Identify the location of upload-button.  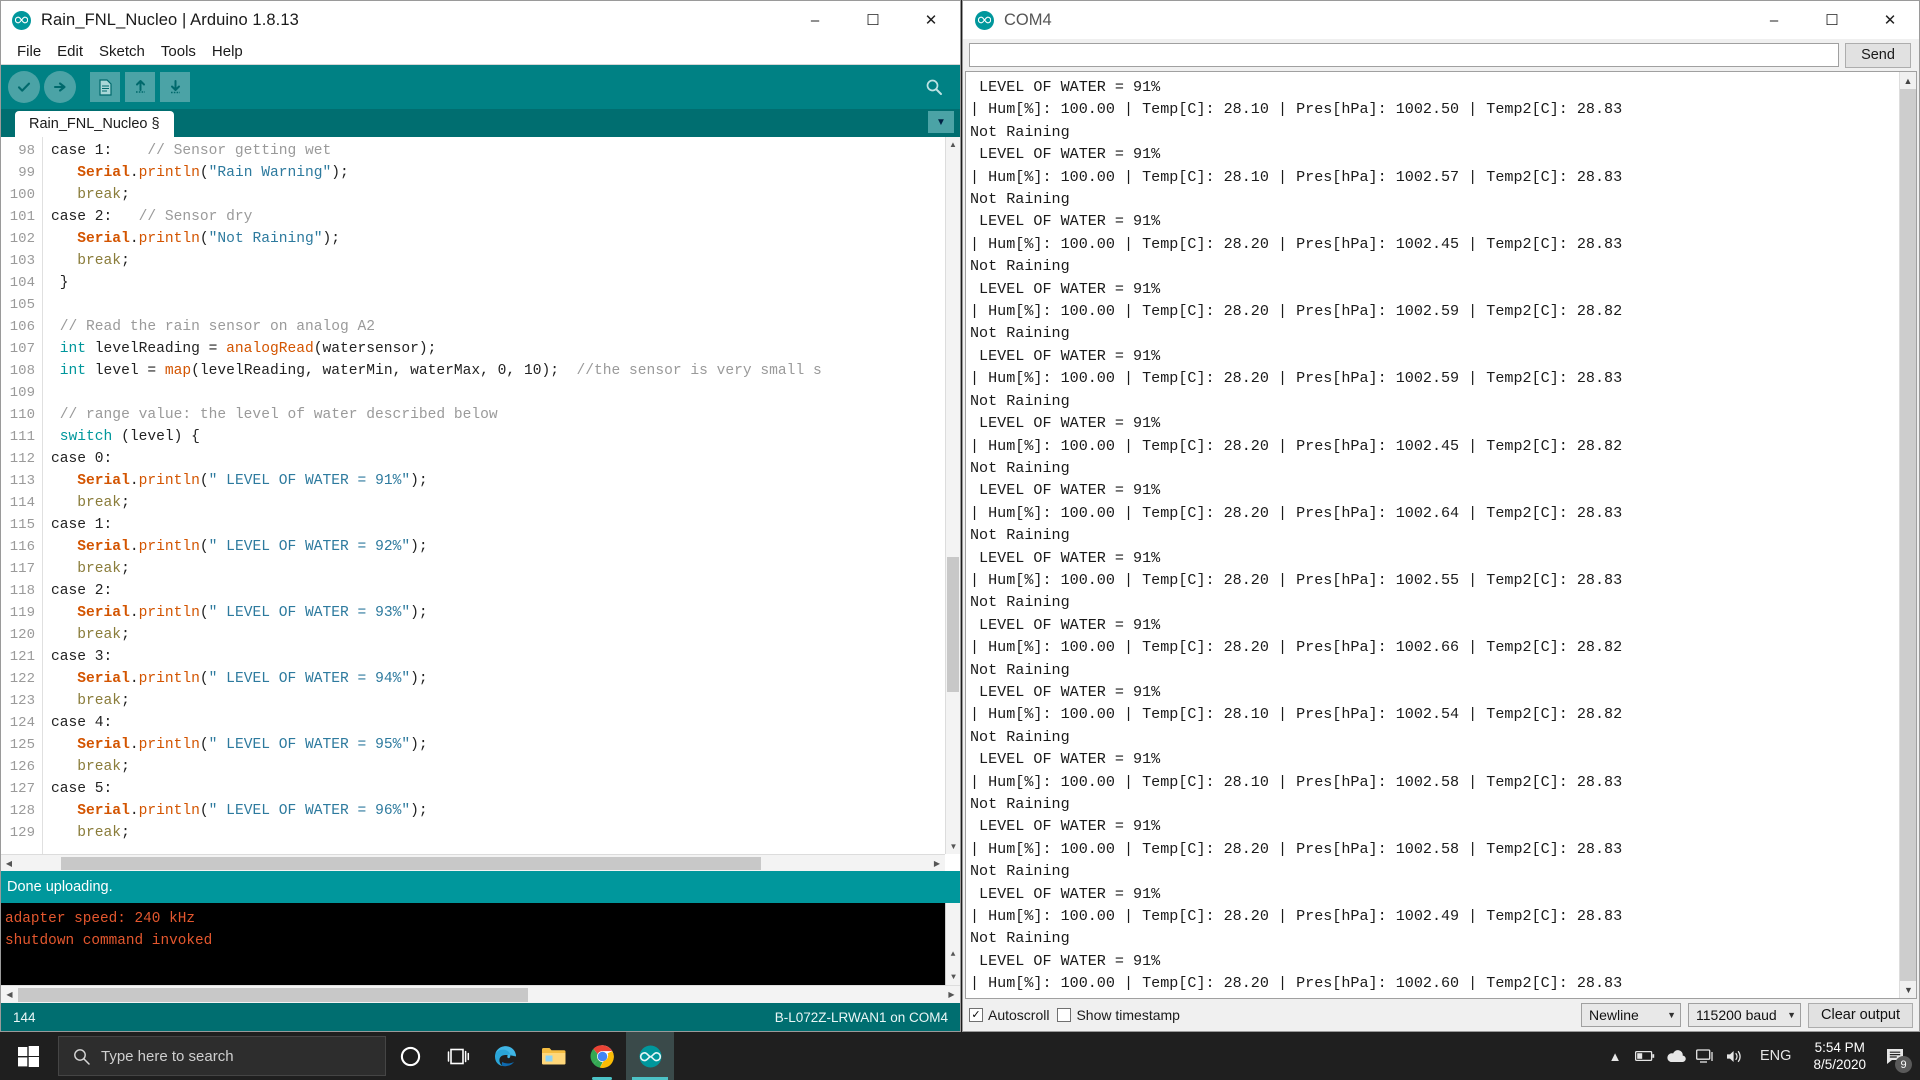
(60, 87).